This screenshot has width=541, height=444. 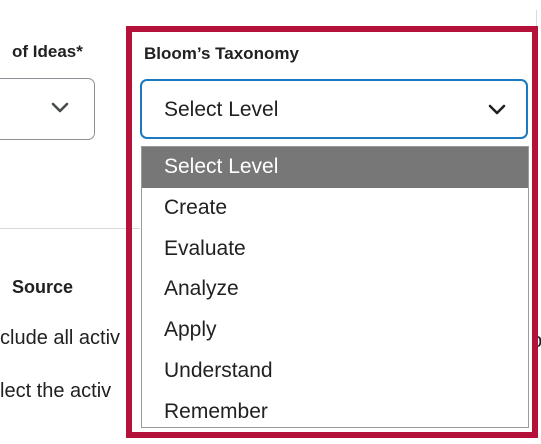 What do you see at coordinates (60, 110) in the screenshot?
I see `chevron-down-icon` at bounding box center [60, 110].